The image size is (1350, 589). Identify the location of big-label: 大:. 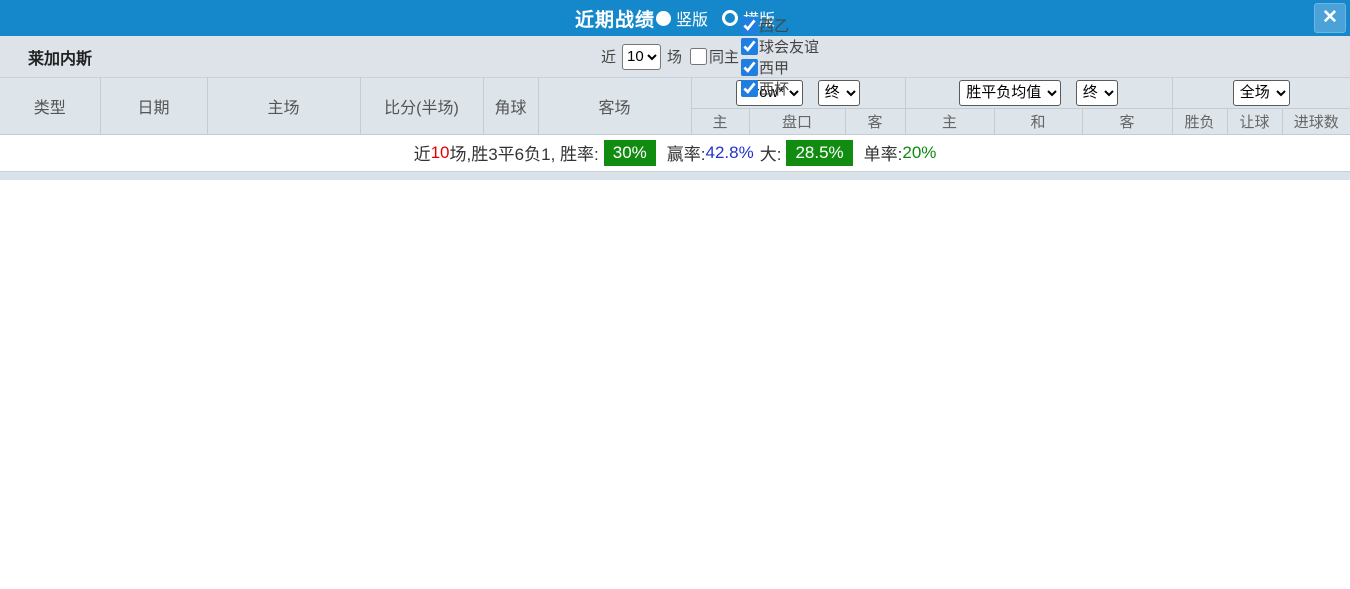
(770, 154).